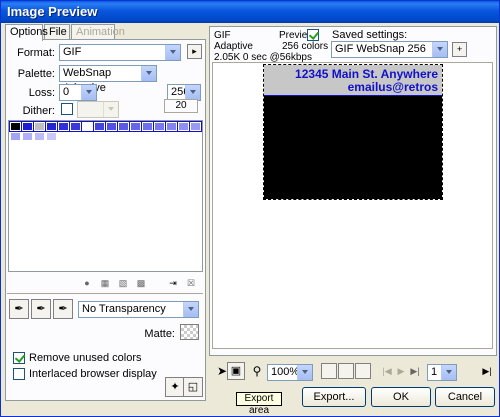  I want to click on frame-value: 1, so click(434, 372).